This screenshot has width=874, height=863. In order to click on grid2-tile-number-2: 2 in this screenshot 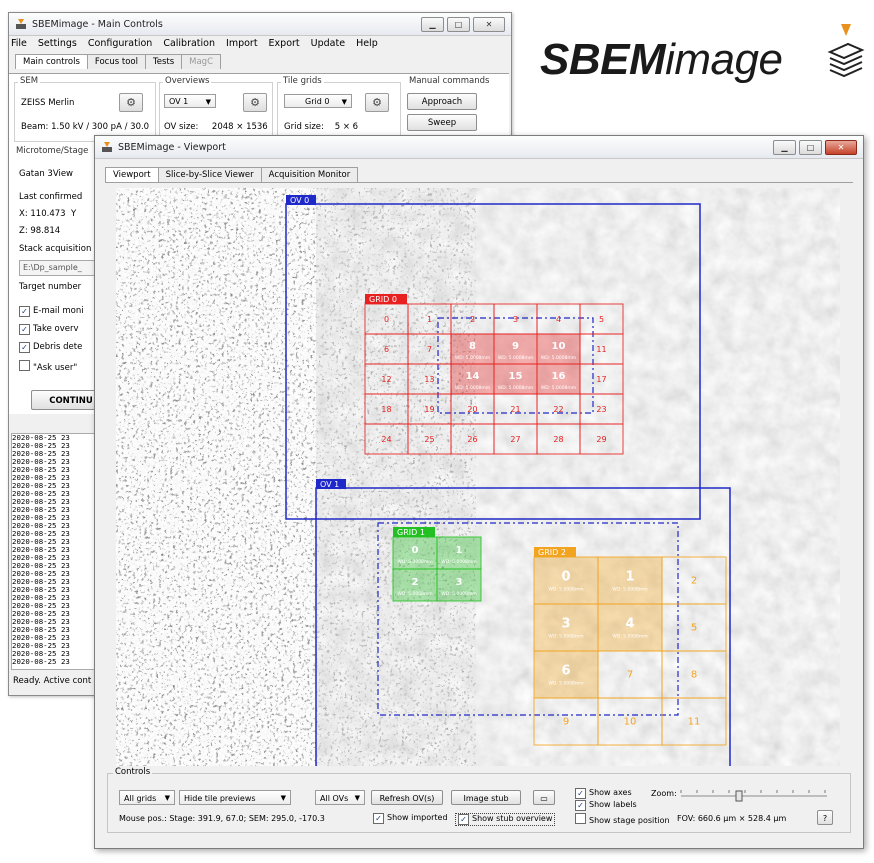, I will do `click(694, 581)`.